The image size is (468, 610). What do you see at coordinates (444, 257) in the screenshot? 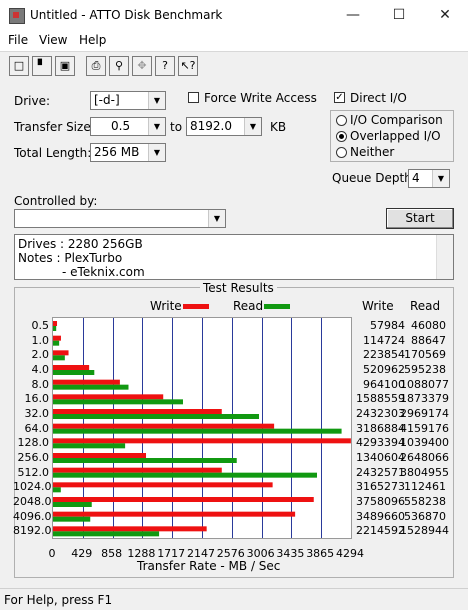
I see `notes-scrollbar` at bounding box center [444, 257].